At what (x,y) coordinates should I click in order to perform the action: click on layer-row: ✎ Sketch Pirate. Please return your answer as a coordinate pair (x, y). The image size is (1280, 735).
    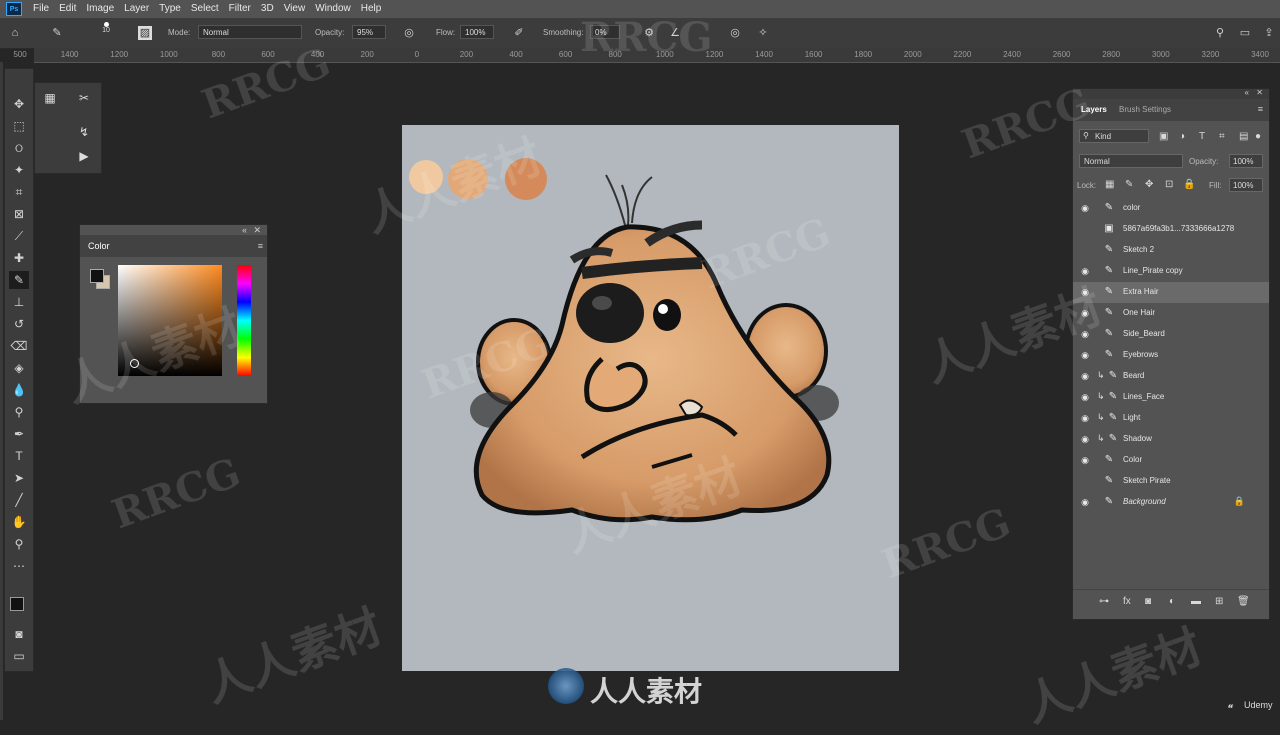
    Looking at the image, I should click on (1171, 481).